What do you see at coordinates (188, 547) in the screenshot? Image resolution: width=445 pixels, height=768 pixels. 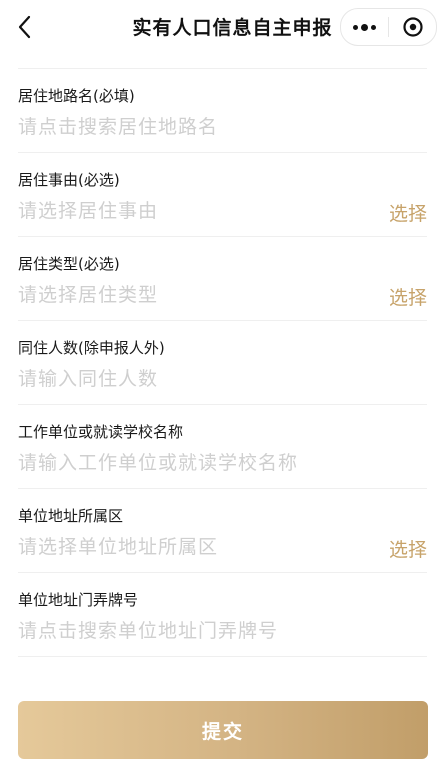 I see `employer-district-input` at bounding box center [188, 547].